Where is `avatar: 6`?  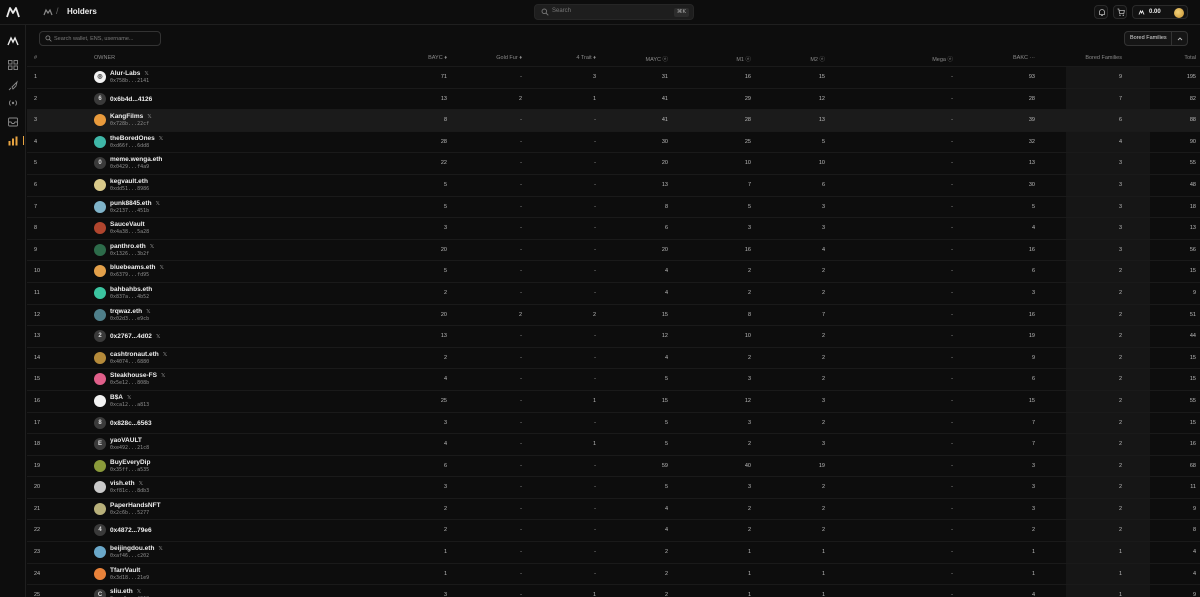 avatar: 6 is located at coordinates (100, 98).